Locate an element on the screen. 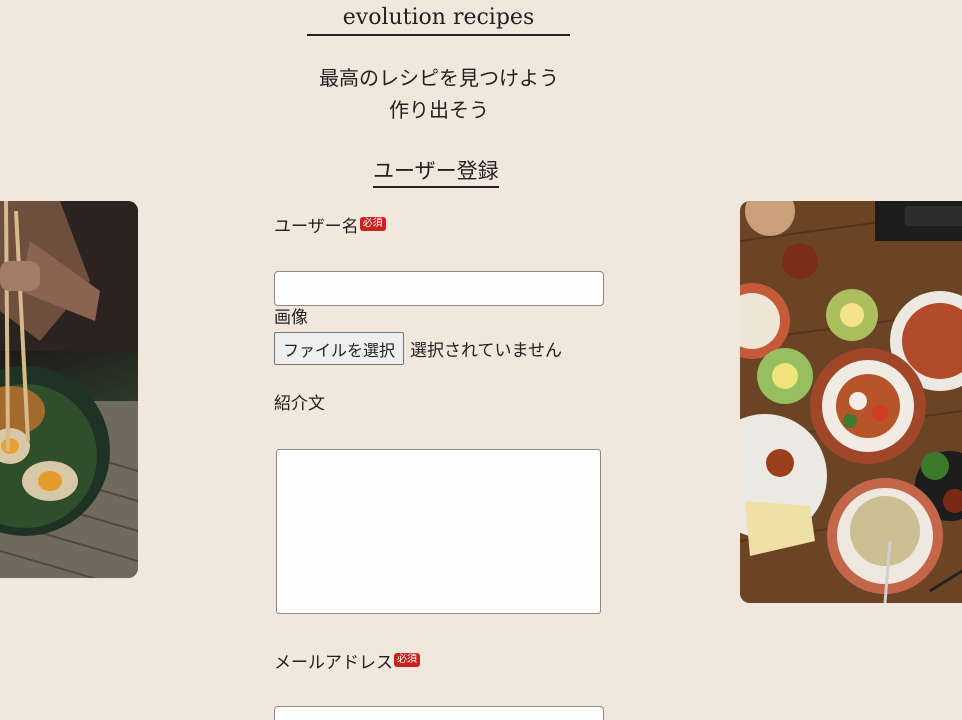 The image size is (962, 720). ramen-photo is located at coordinates (69, 389).